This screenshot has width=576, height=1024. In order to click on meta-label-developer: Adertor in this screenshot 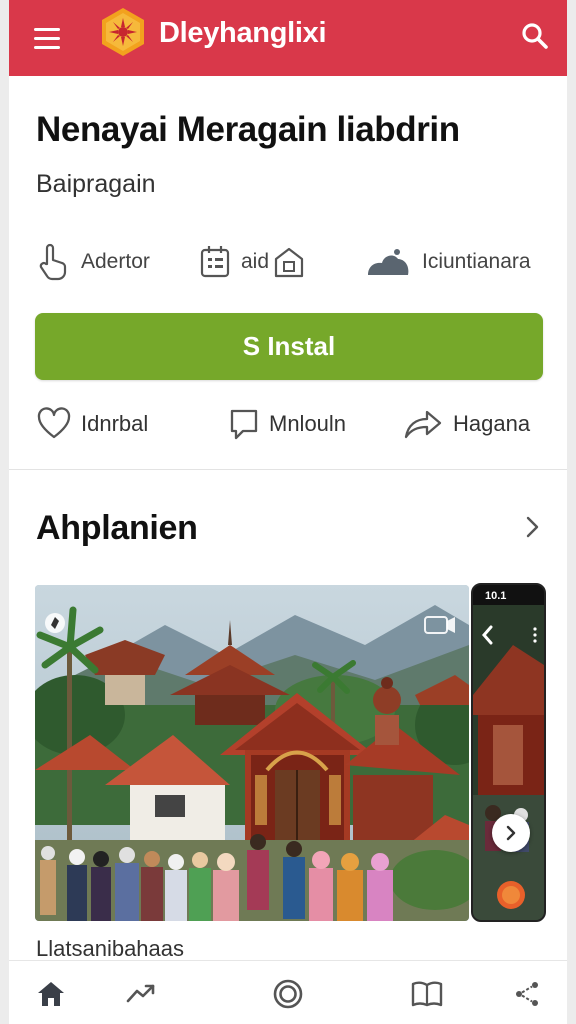, I will do `click(115, 261)`.